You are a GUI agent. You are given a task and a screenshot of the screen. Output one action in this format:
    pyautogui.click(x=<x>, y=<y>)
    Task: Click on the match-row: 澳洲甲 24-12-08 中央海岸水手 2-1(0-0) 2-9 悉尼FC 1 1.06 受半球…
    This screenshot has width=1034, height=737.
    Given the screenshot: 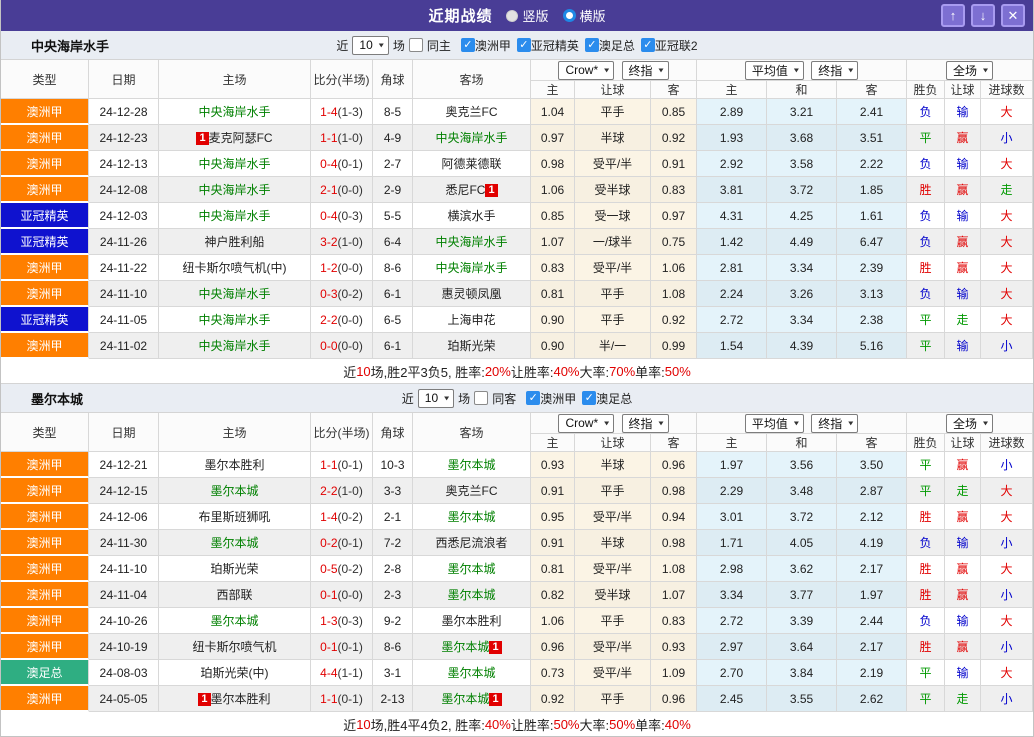 What is the action you would take?
    pyautogui.click(x=517, y=190)
    